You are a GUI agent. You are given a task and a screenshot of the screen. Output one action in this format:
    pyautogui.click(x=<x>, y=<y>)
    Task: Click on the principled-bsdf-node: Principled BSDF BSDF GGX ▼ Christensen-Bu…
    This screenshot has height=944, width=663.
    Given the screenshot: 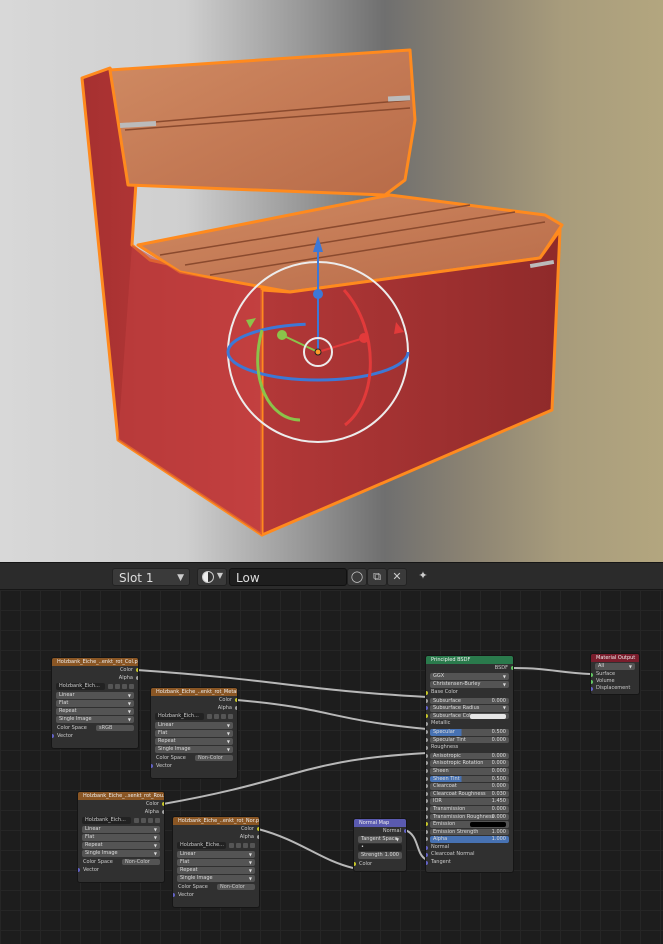 What is the action you would take?
    pyautogui.click(x=469, y=764)
    